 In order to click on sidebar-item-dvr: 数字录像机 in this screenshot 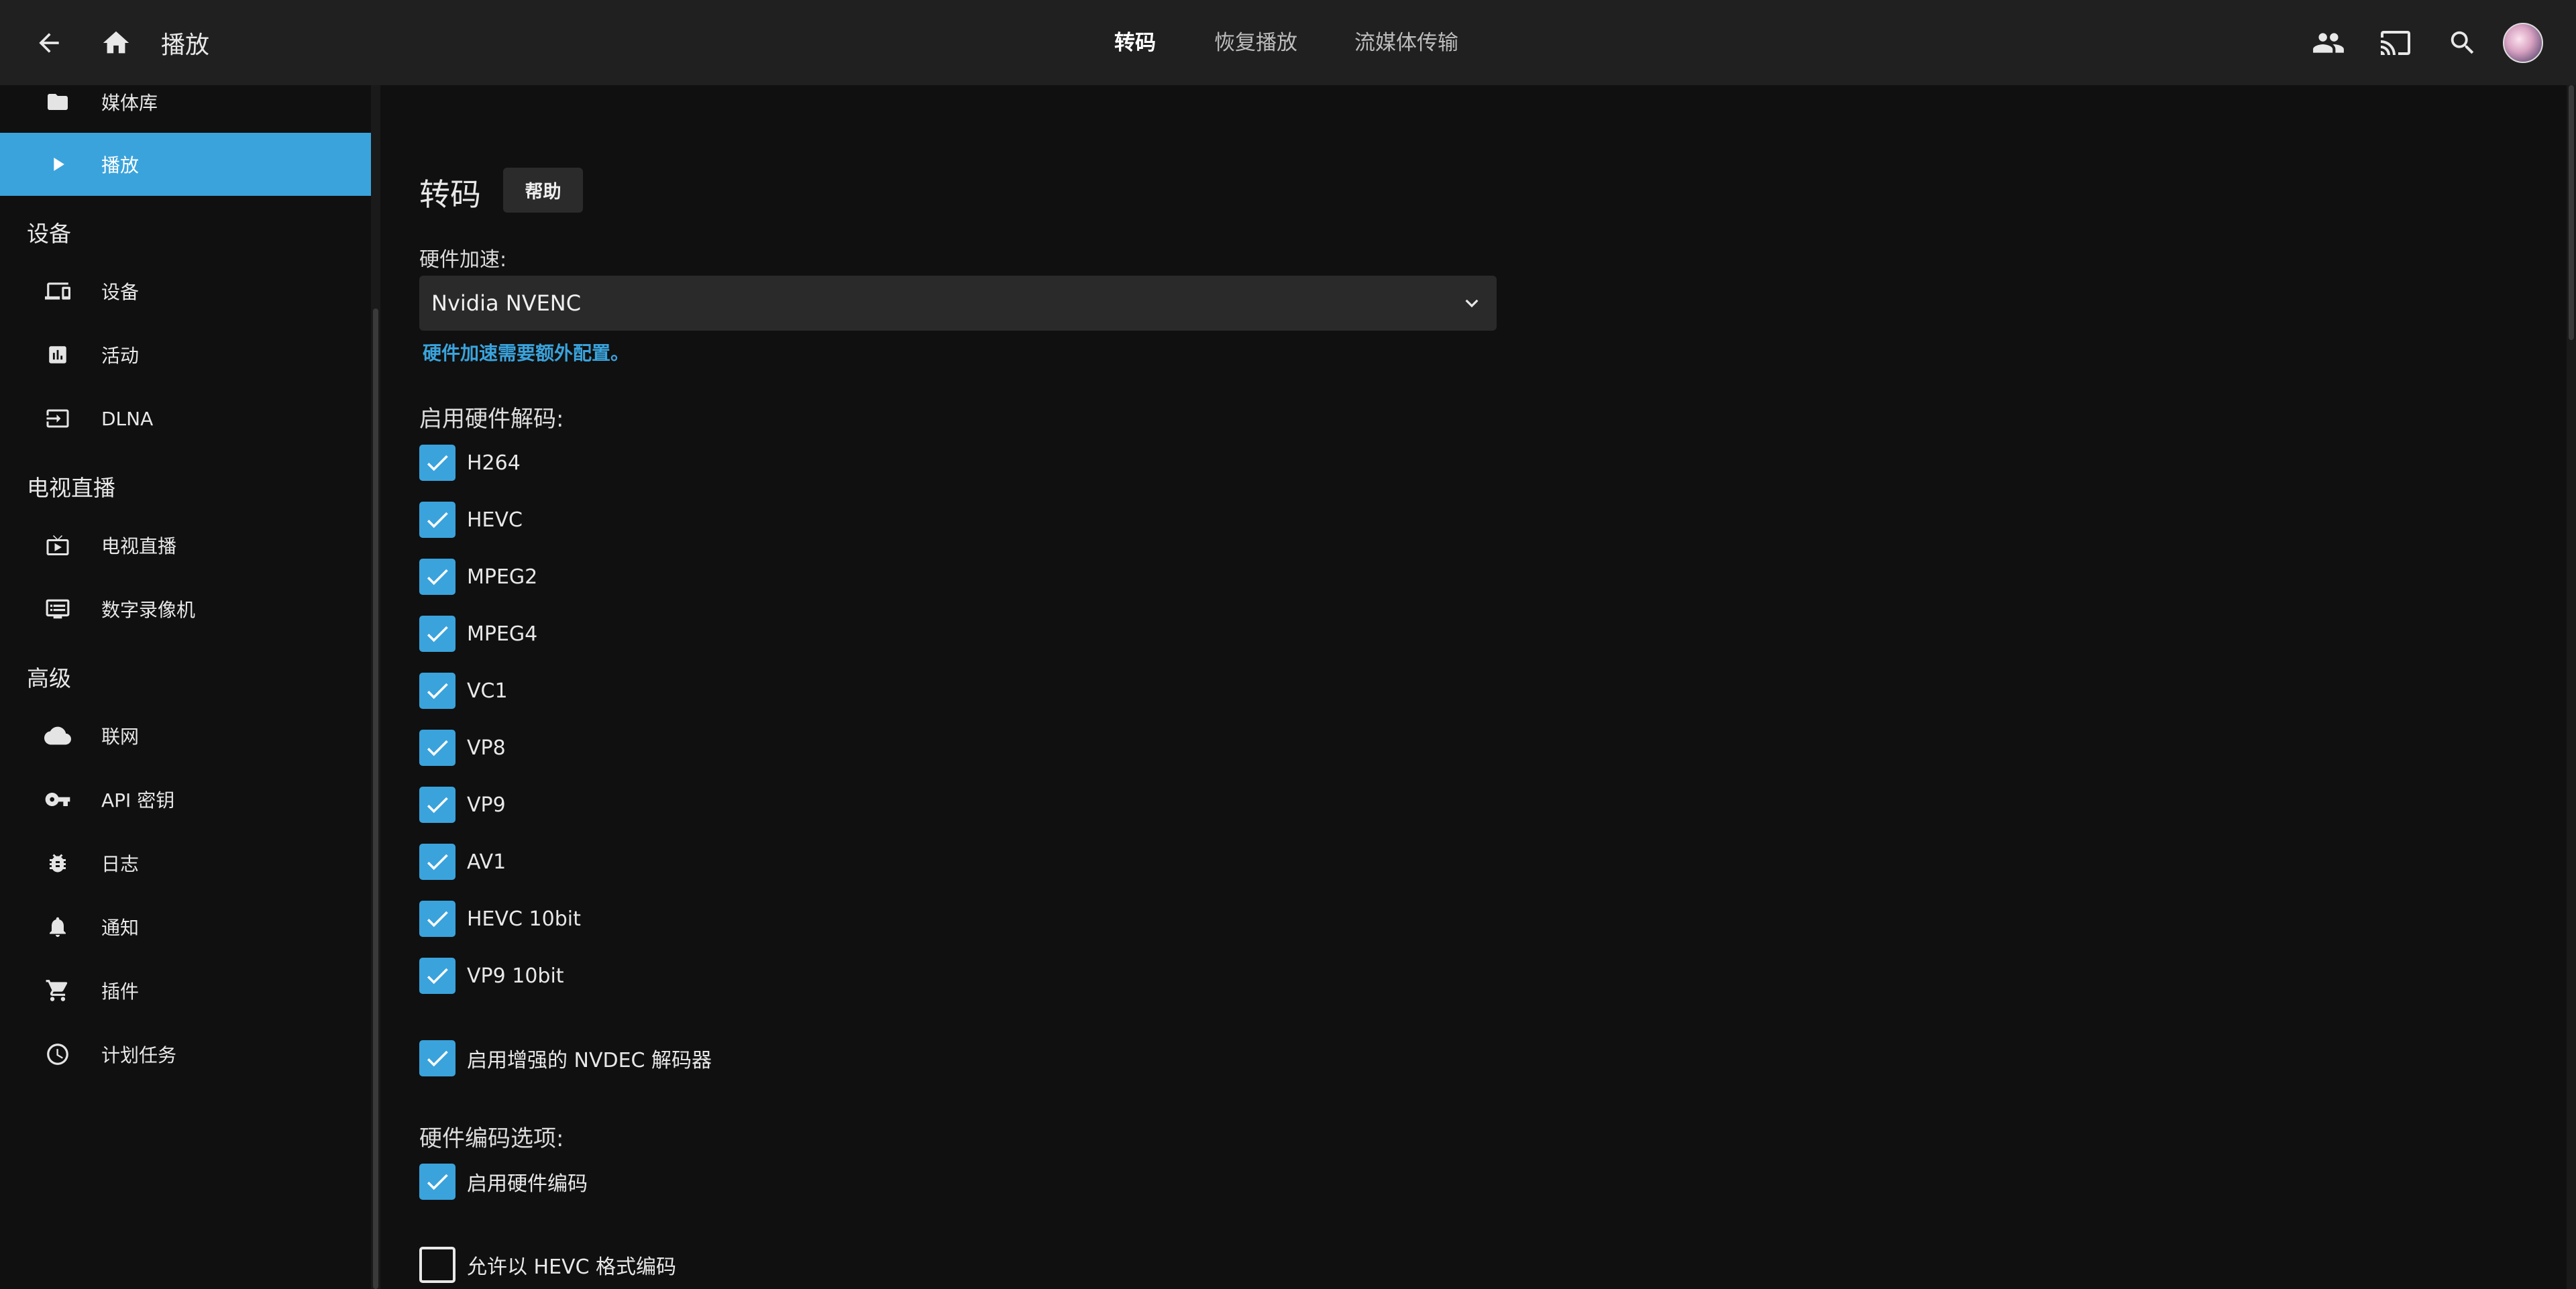, I will do `click(185, 609)`.